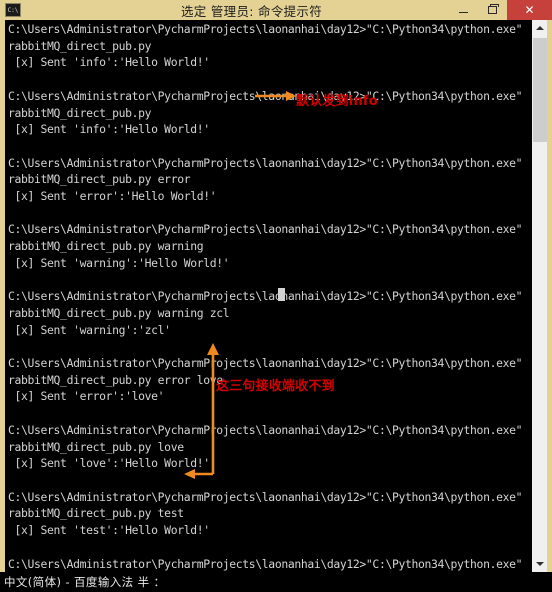 The image size is (552, 592). Describe the element at coordinates (276, 10) in the screenshot. I see `title-bar: C:\ 选定 管理员: 命令提示符 ✕` at that location.